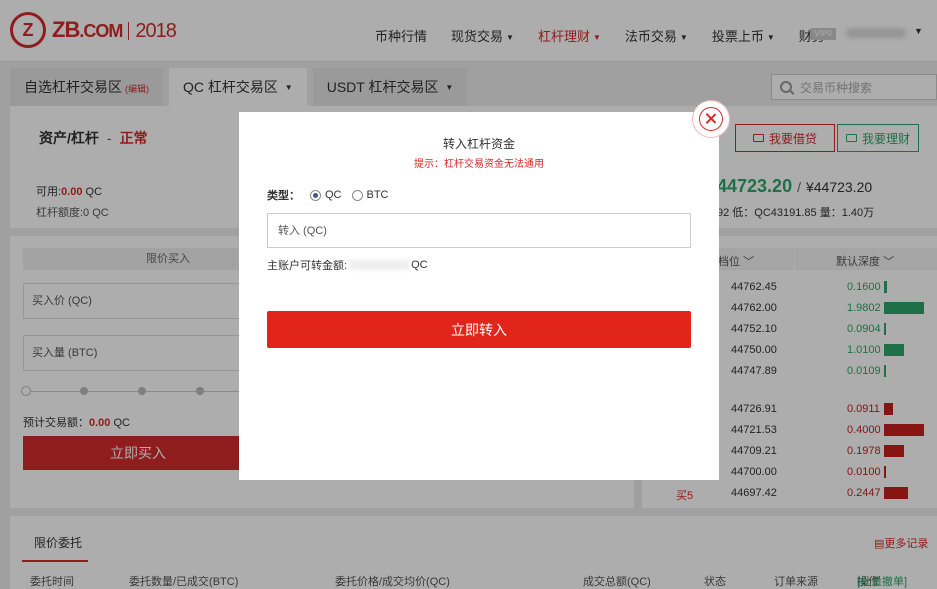 The width and height of the screenshot is (937, 589). I want to click on modal-title: 转入杠杆资金, so click(478, 144).